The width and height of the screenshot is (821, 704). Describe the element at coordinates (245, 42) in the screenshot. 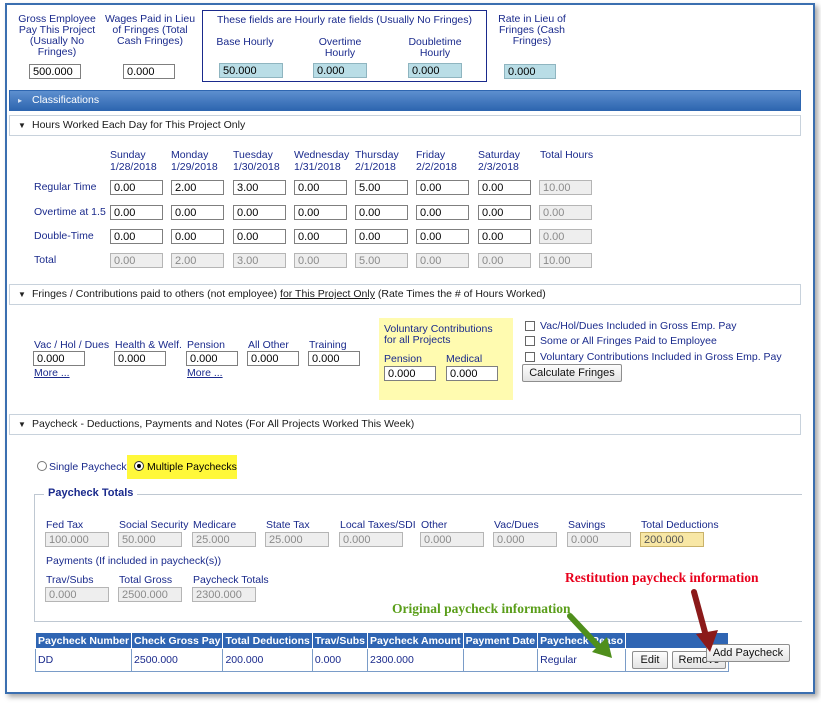

I see `base-hourly-label: Base Hourly` at that location.